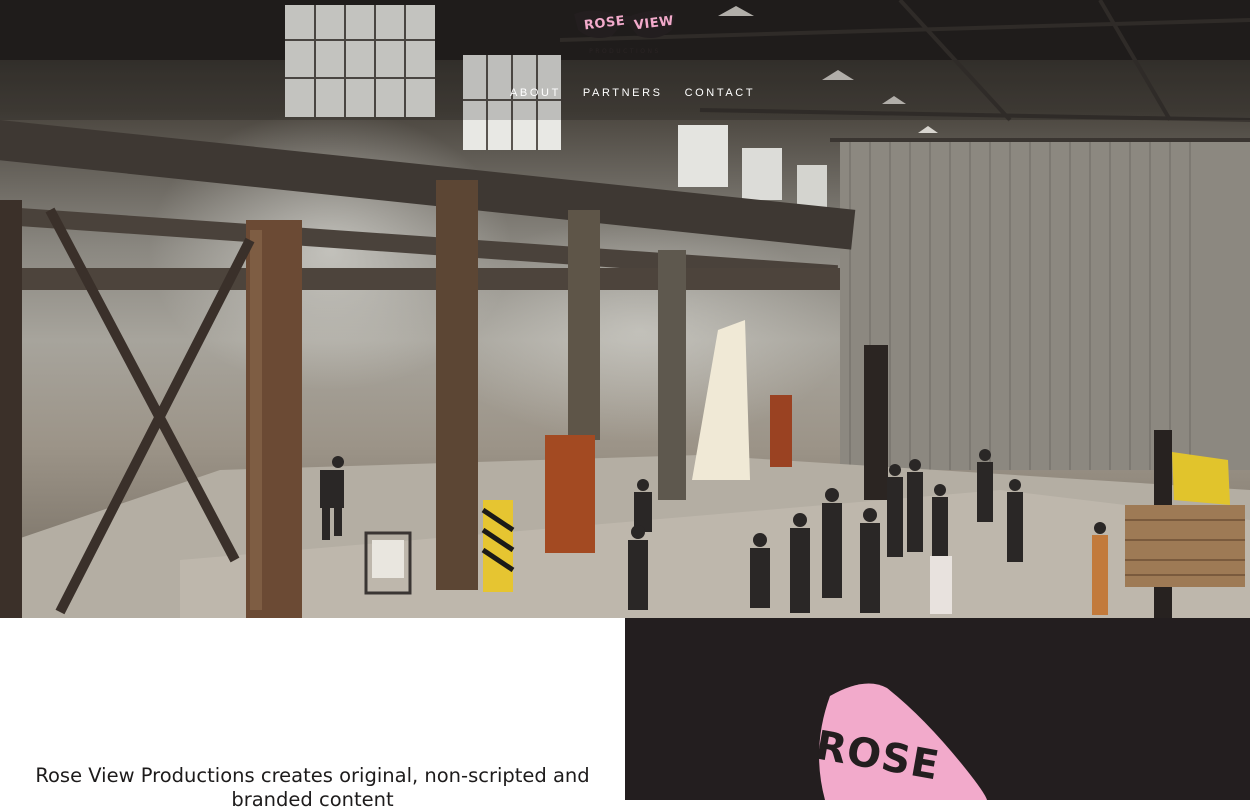  What do you see at coordinates (623, 93) in the screenshot?
I see `nav-link-partners: PARTNERS` at bounding box center [623, 93].